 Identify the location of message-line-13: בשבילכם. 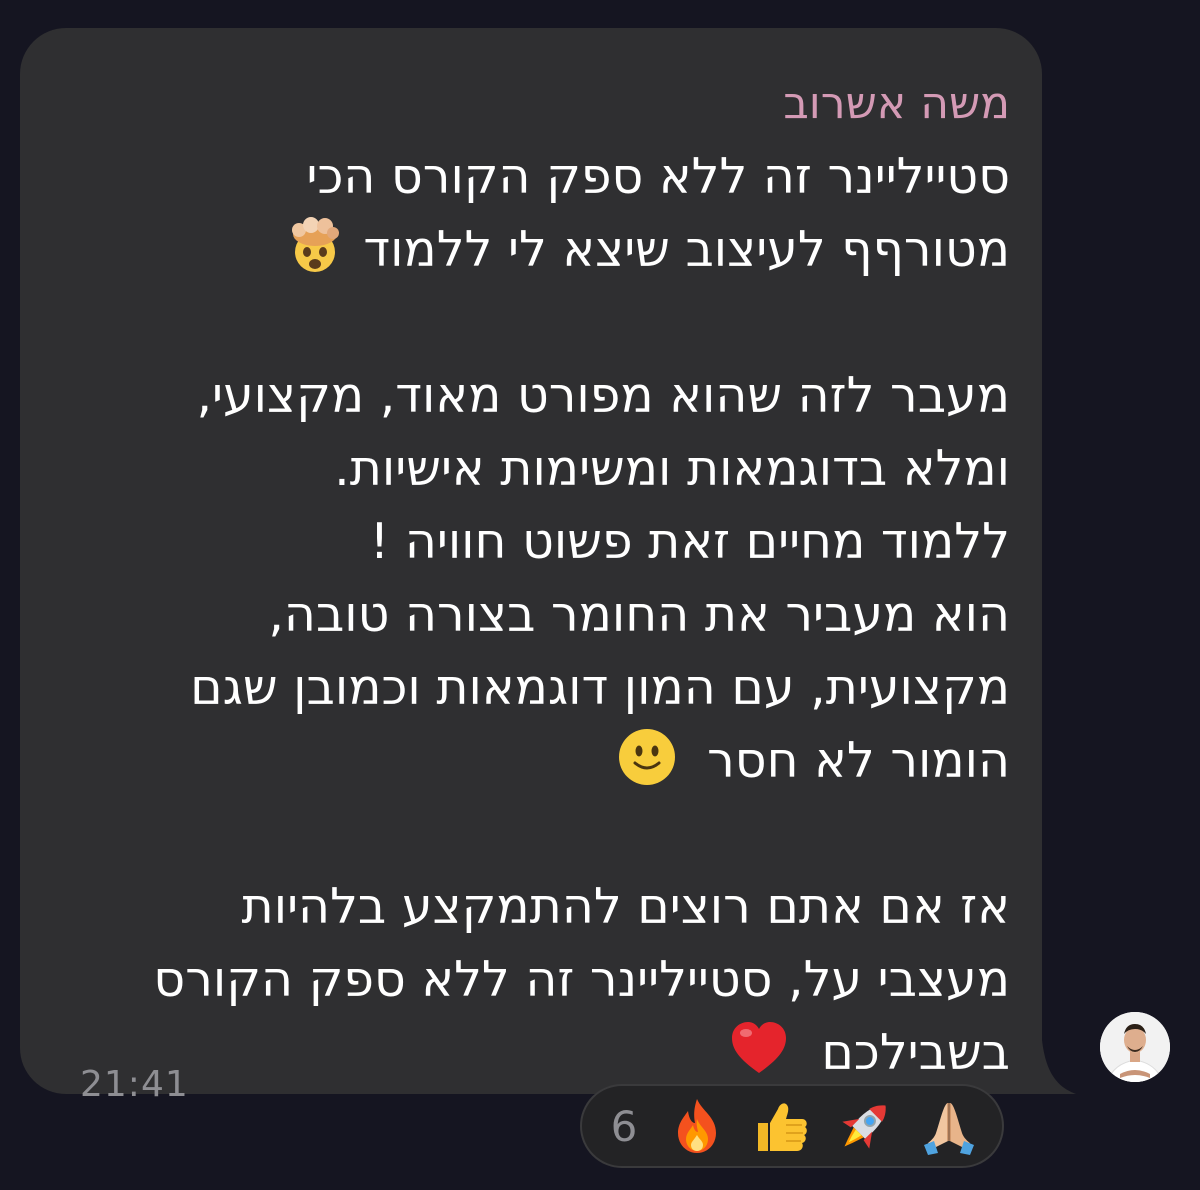
(530, 1052).